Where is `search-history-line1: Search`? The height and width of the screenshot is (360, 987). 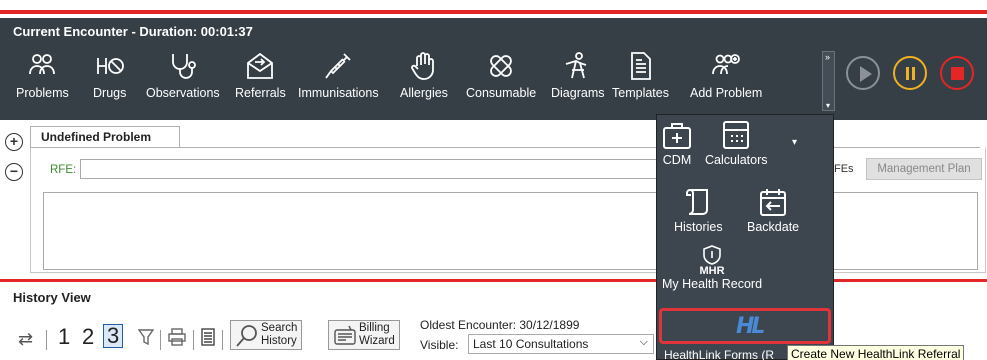 search-history-line1: Search is located at coordinates (279, 328).